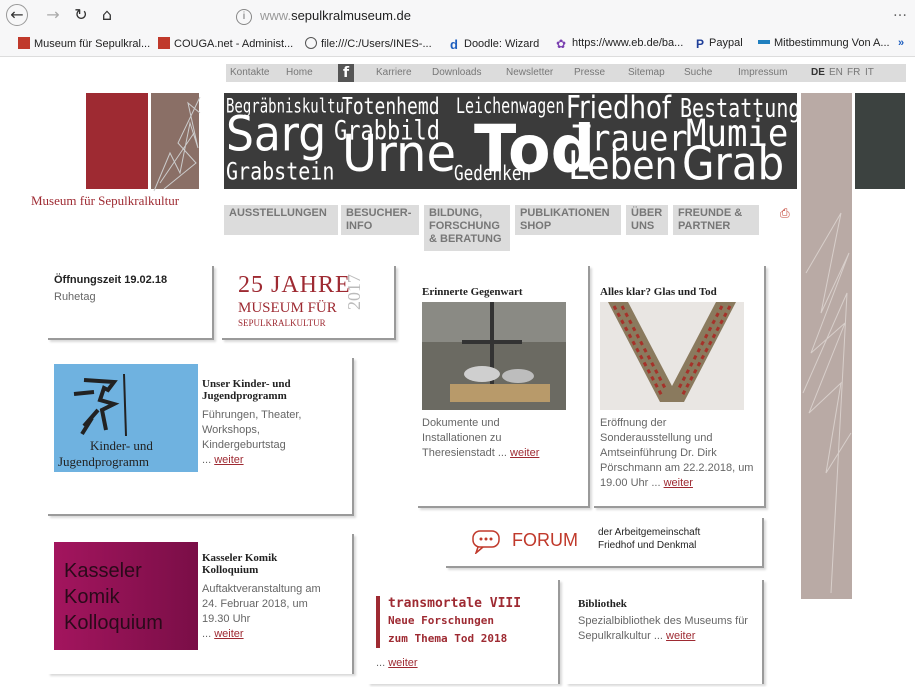 Image resolution: width=915 pixels, height=687 pixels. I want to click on logo-red-block, so click(117, 141).